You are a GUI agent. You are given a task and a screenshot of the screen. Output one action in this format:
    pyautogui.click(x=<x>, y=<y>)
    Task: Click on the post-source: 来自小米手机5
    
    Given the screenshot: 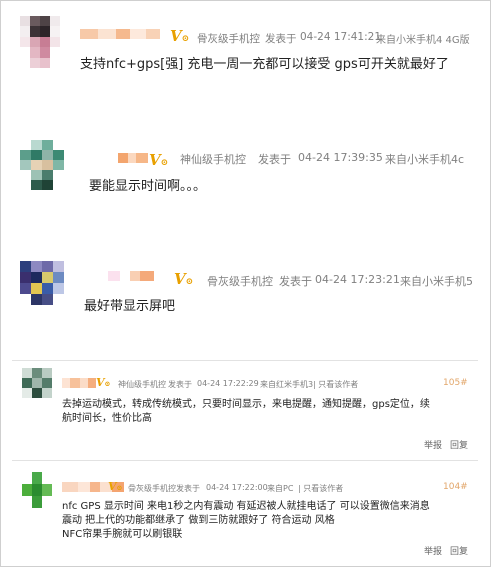 What is the action you would take?
    pyautogui.click(x=436, y=281)
    